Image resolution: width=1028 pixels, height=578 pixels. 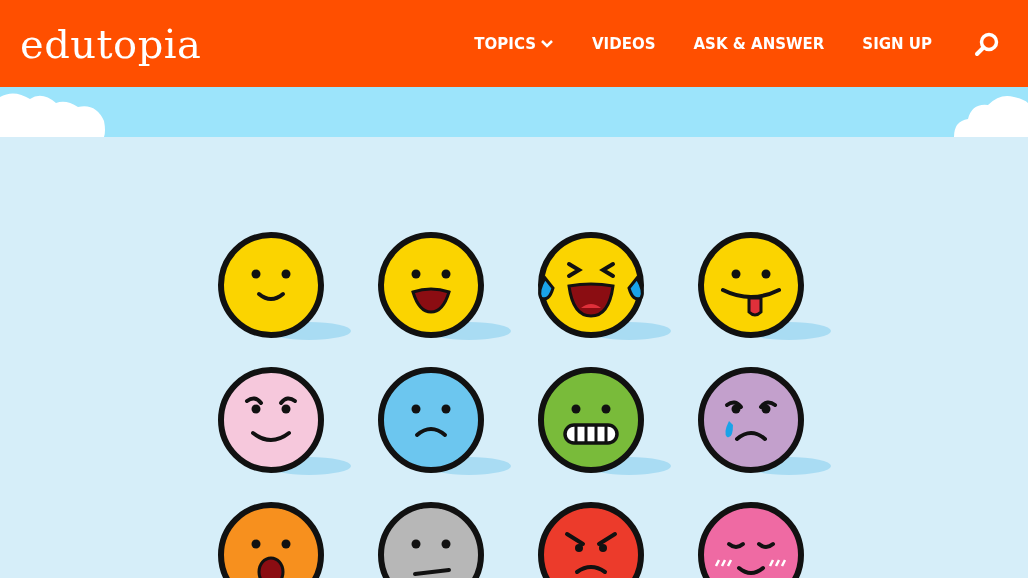 What do you see at coordinates (624, 43) in the screenshot?
I see `nav-link: VIDEOS` at bounding box center [624, 43].